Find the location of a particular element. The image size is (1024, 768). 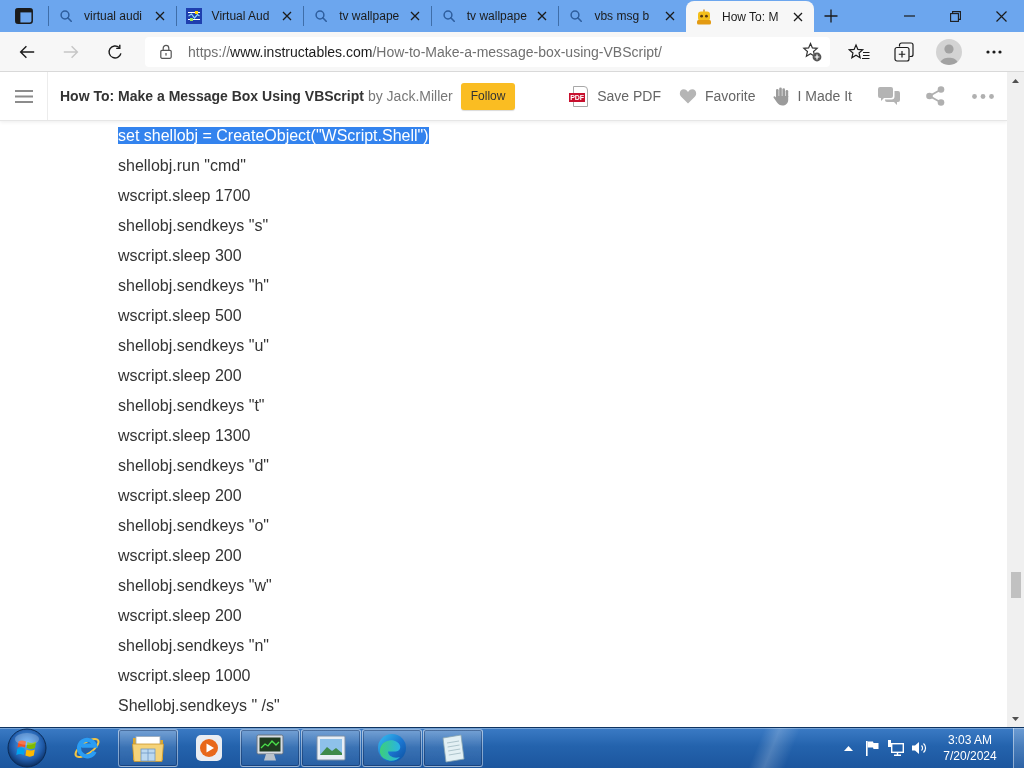

address-field: https://www.instructables.com/How-to-Make-a-message-box-using-VBScript/ is located at coordinates (487, 51).